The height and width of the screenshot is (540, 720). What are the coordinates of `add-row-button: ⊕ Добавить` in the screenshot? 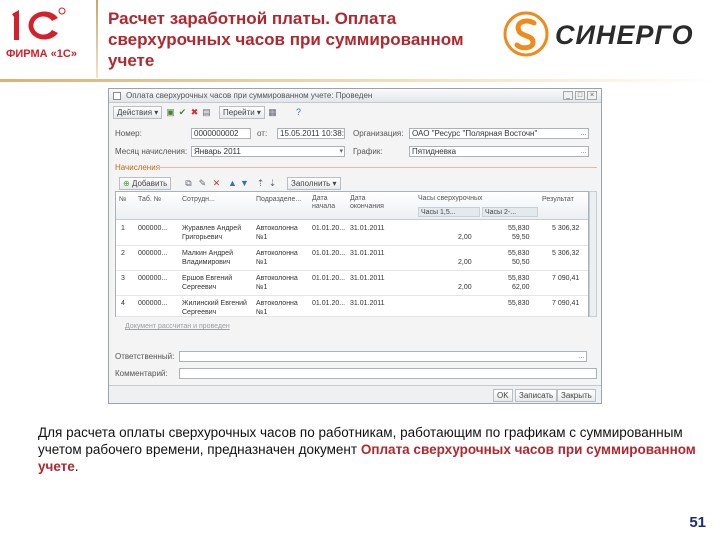 It's located at (145, 183).